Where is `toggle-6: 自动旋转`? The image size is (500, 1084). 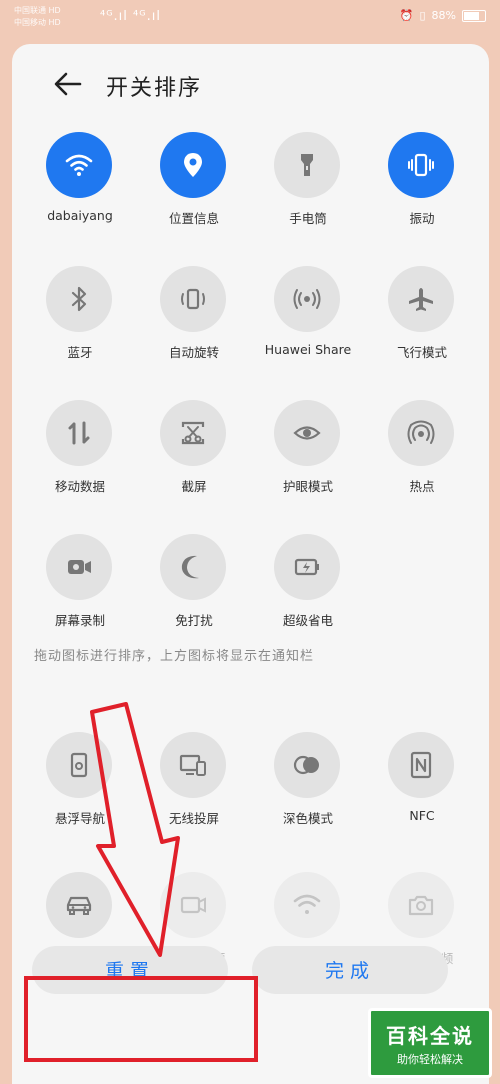 toggle-6: 自动旋转 is located at coordinates (194, 331).